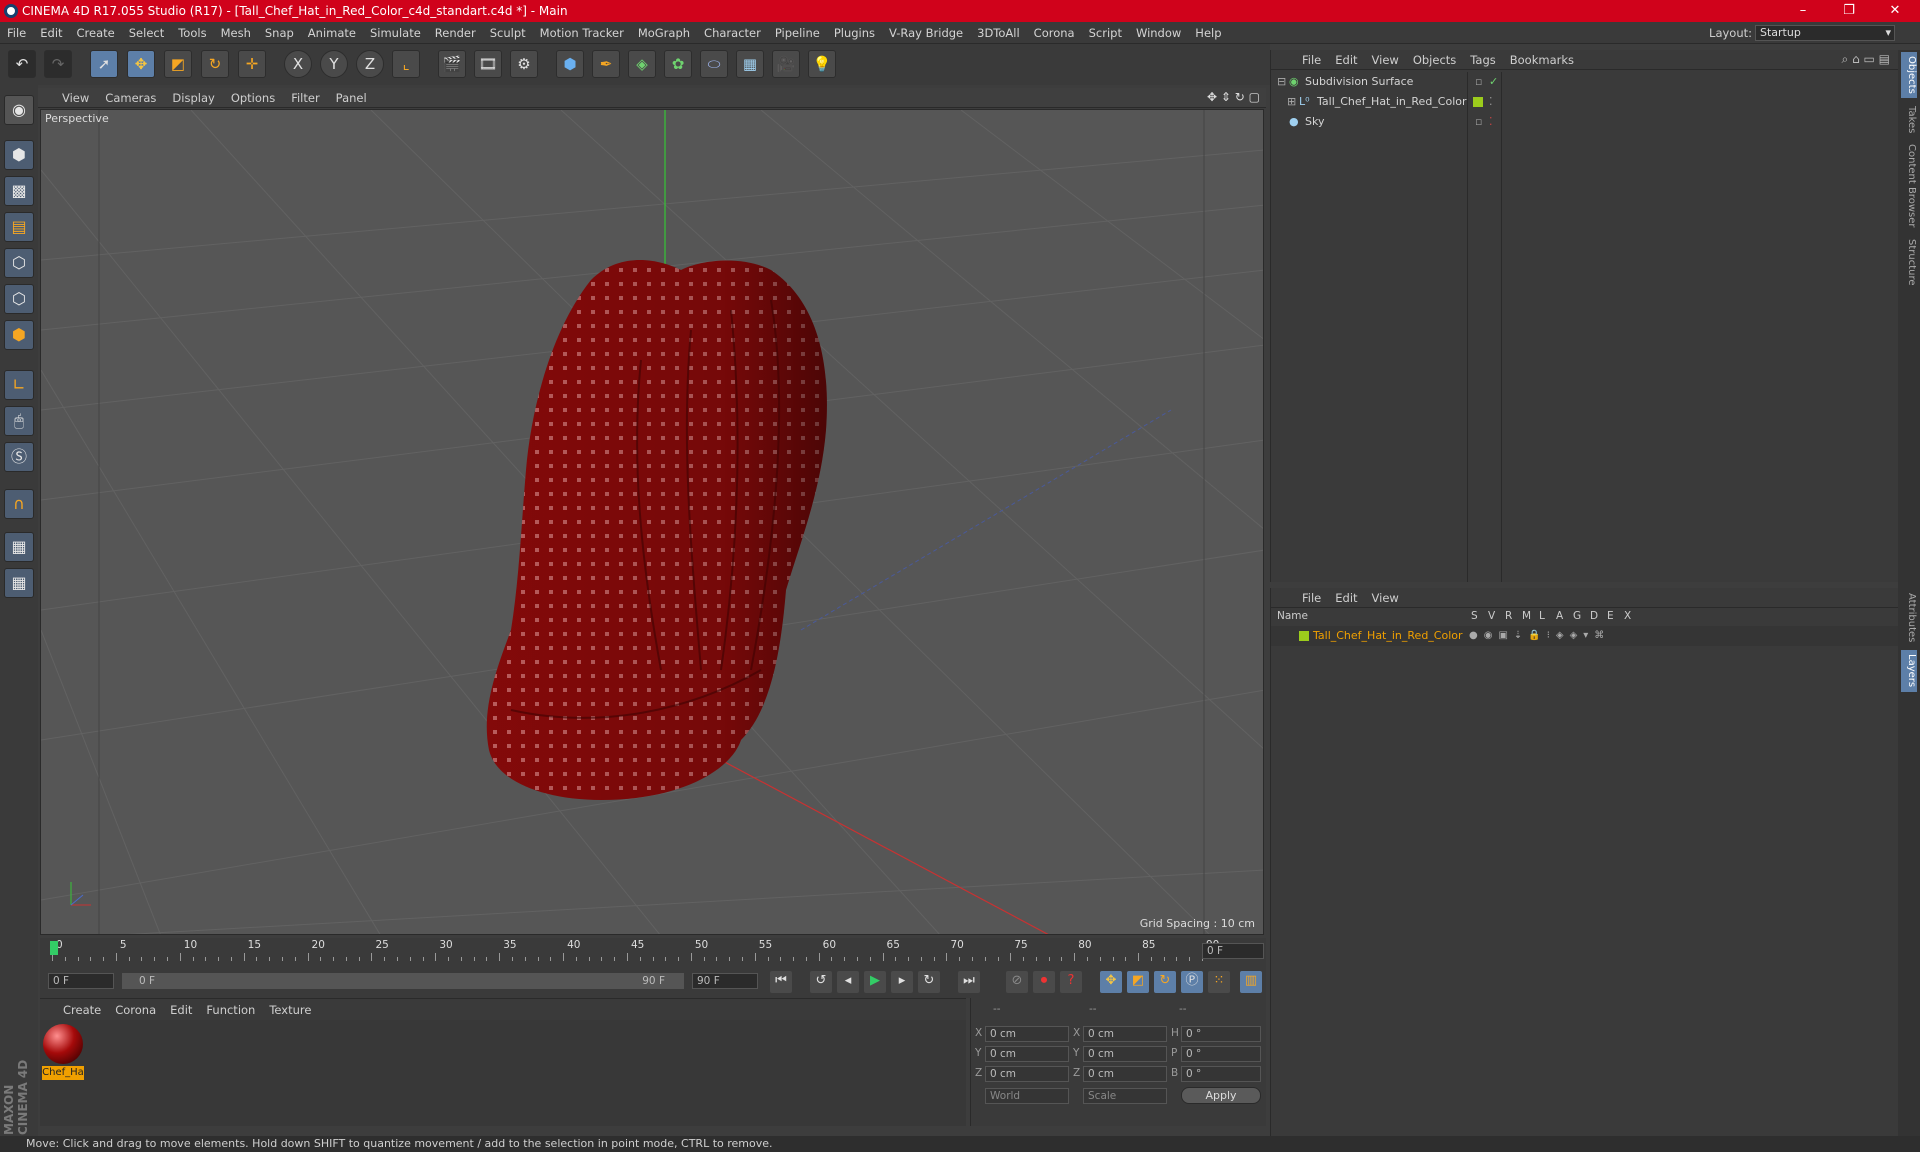 The width and height of the screenshot is (1920, 1152). What do you see at coordinates (1542, 60) in the screenshot?
I see `objects-menu-bookmarks: Bookmarks` at bounding box center [1542, 60].